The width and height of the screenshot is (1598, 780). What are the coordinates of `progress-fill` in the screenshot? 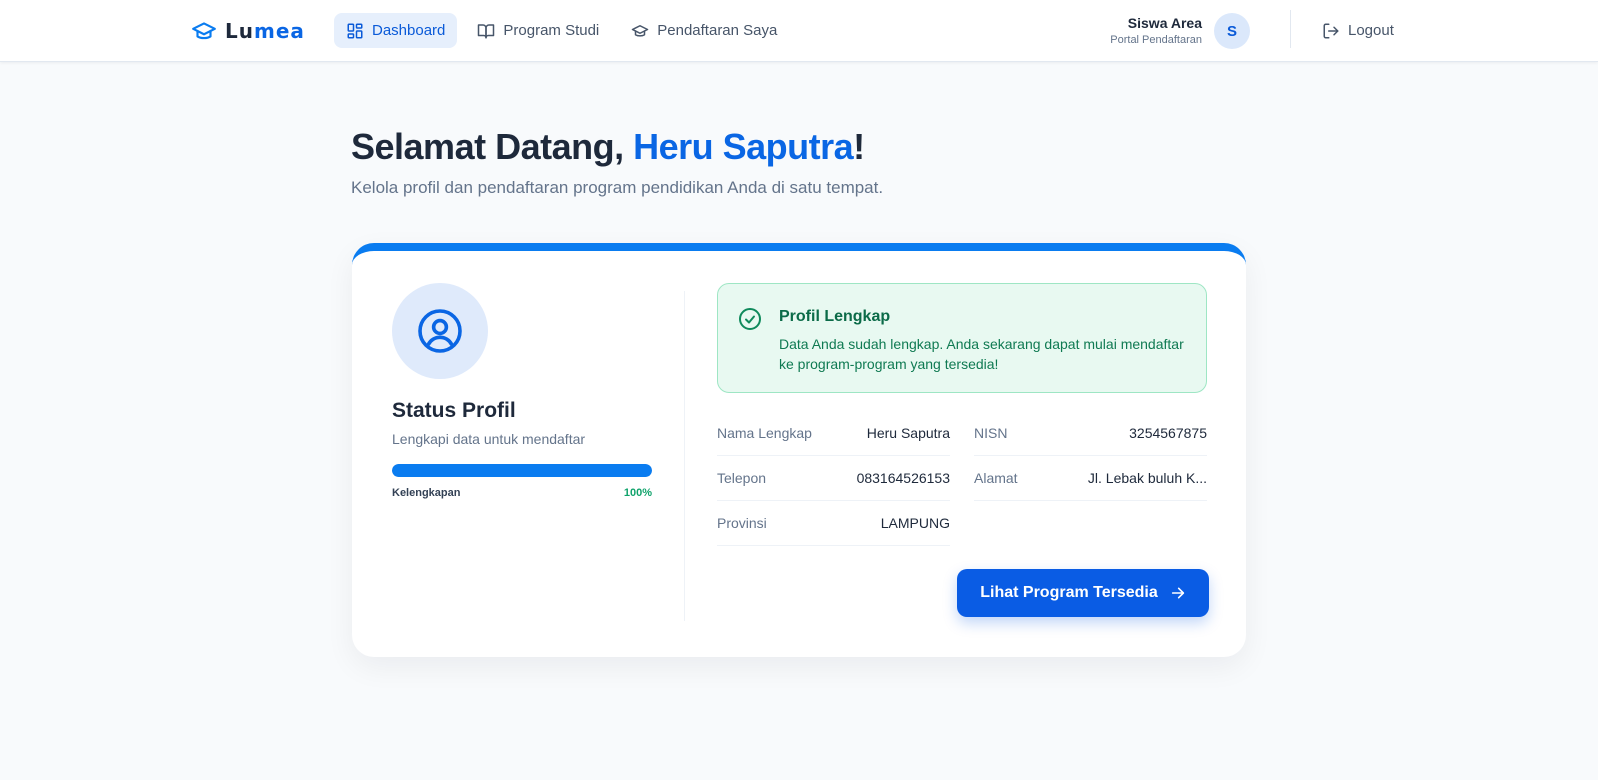 It's located at (522, 470).